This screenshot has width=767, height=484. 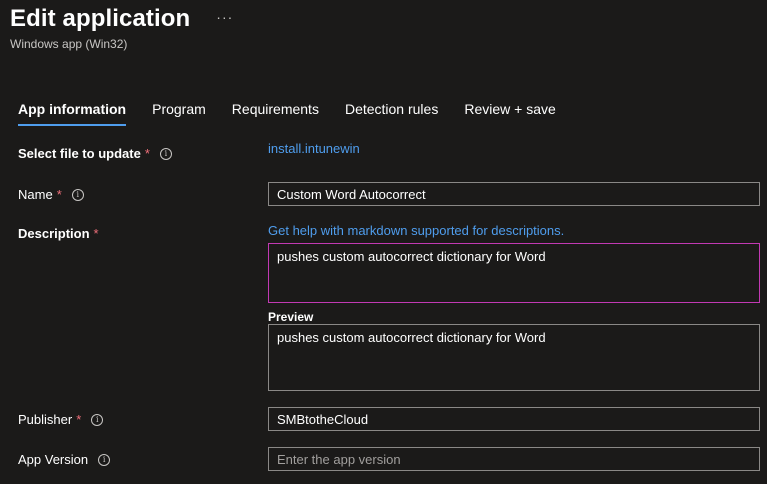 What do you see at coordinates (275, 113) in the screenshot?
I see `tab-requirements: Requirements` at bounding box center [275, 113].